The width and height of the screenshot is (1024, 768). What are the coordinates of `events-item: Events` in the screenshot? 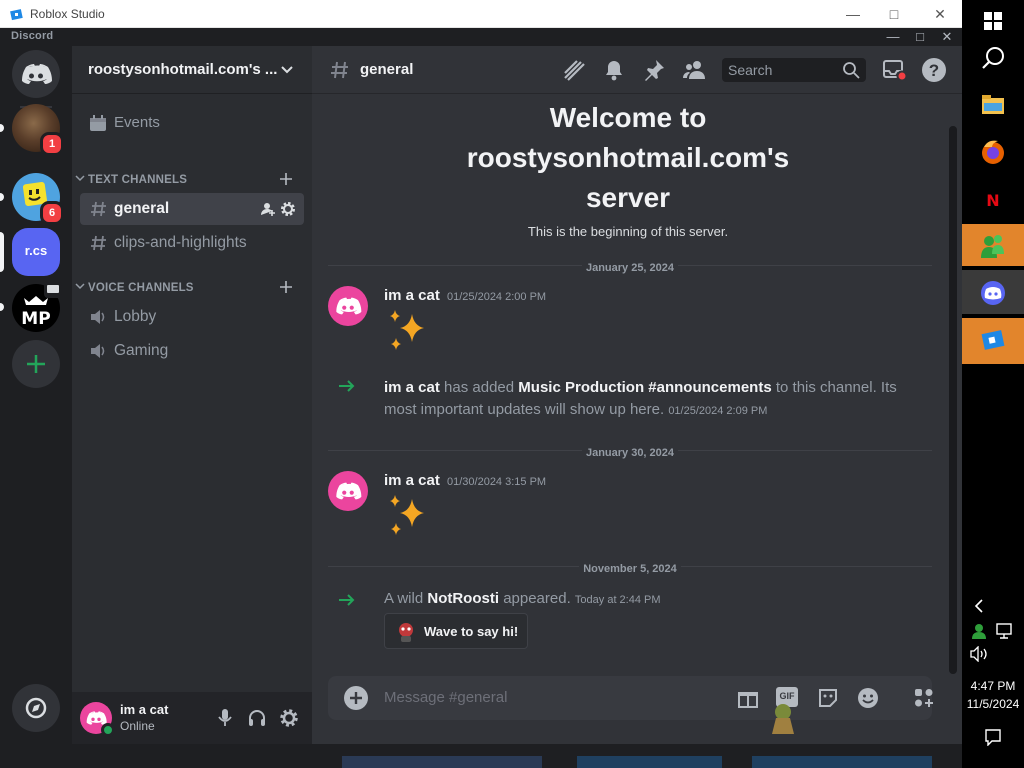 It's located at (192, 123).